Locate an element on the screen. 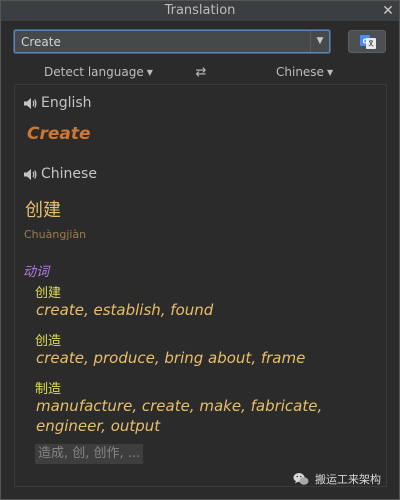  window-title: Translation is located at coordinates (200, 10).